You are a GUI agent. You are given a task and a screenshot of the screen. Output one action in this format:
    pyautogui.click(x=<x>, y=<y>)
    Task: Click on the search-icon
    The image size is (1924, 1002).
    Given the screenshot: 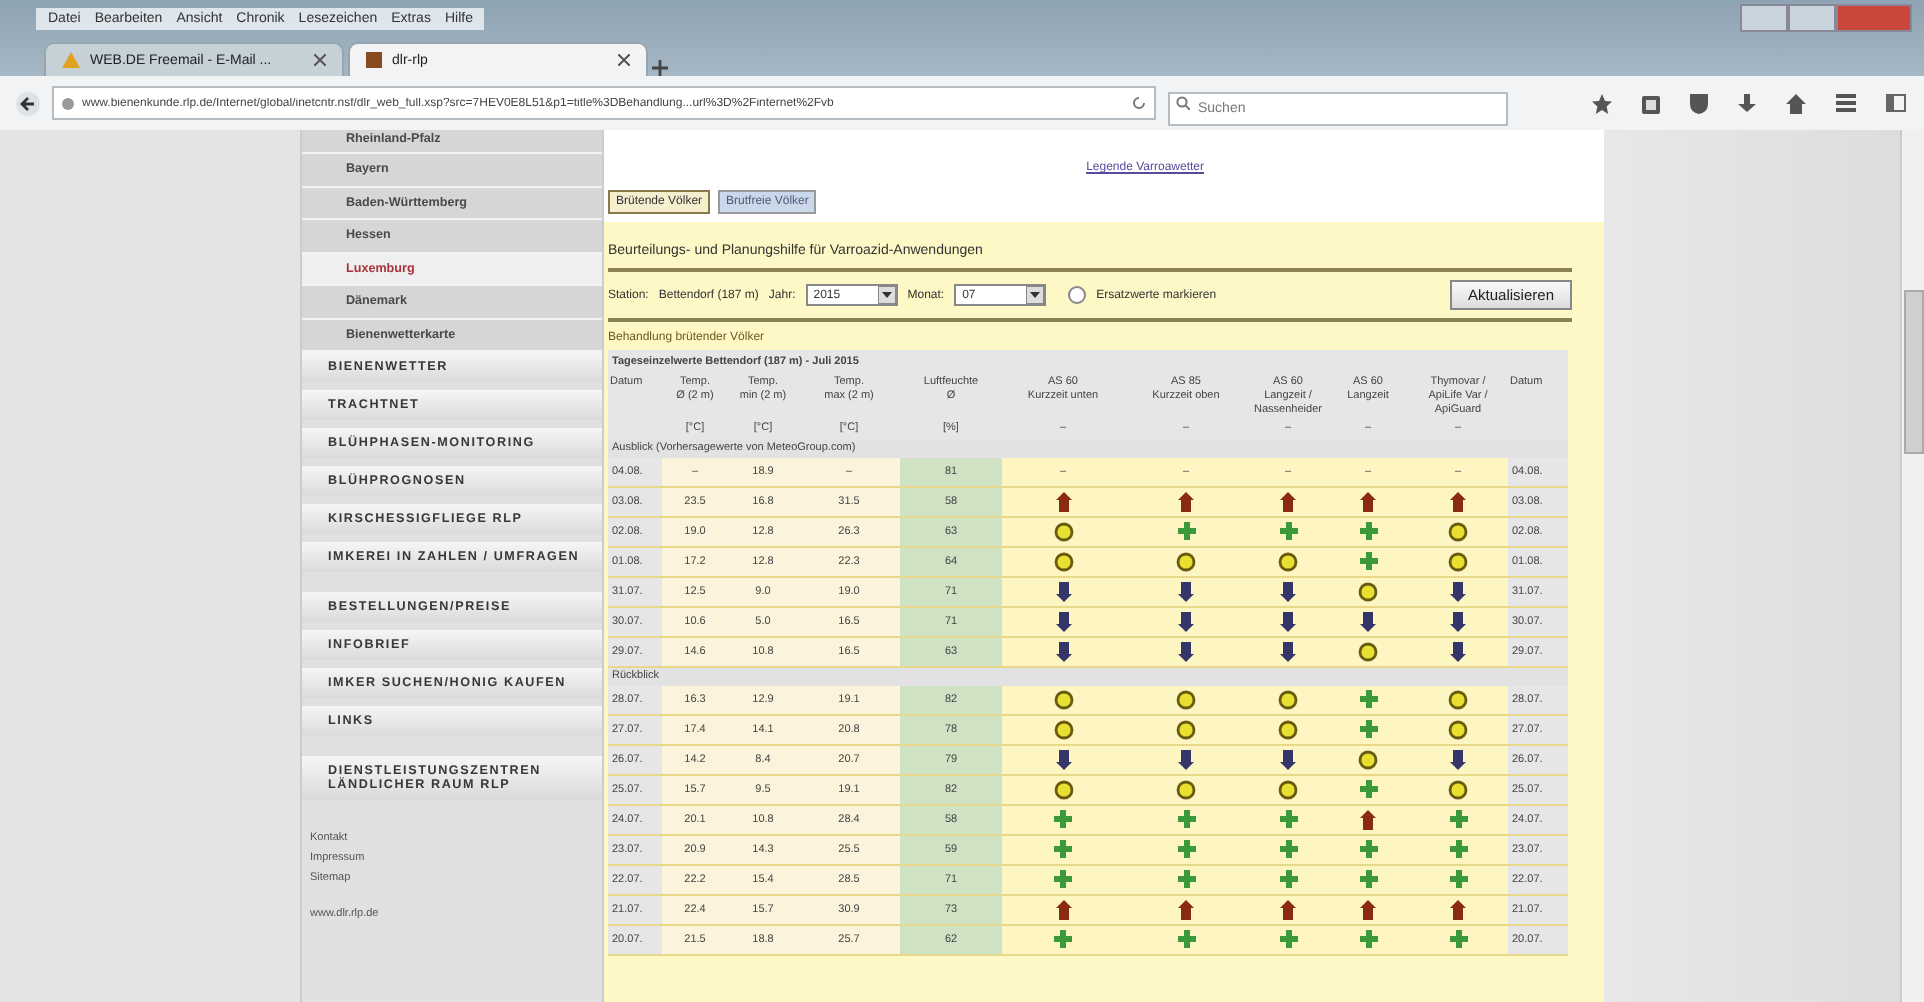 What is the action you would take?
    pyautogui.click(x=1183, y=103)
    